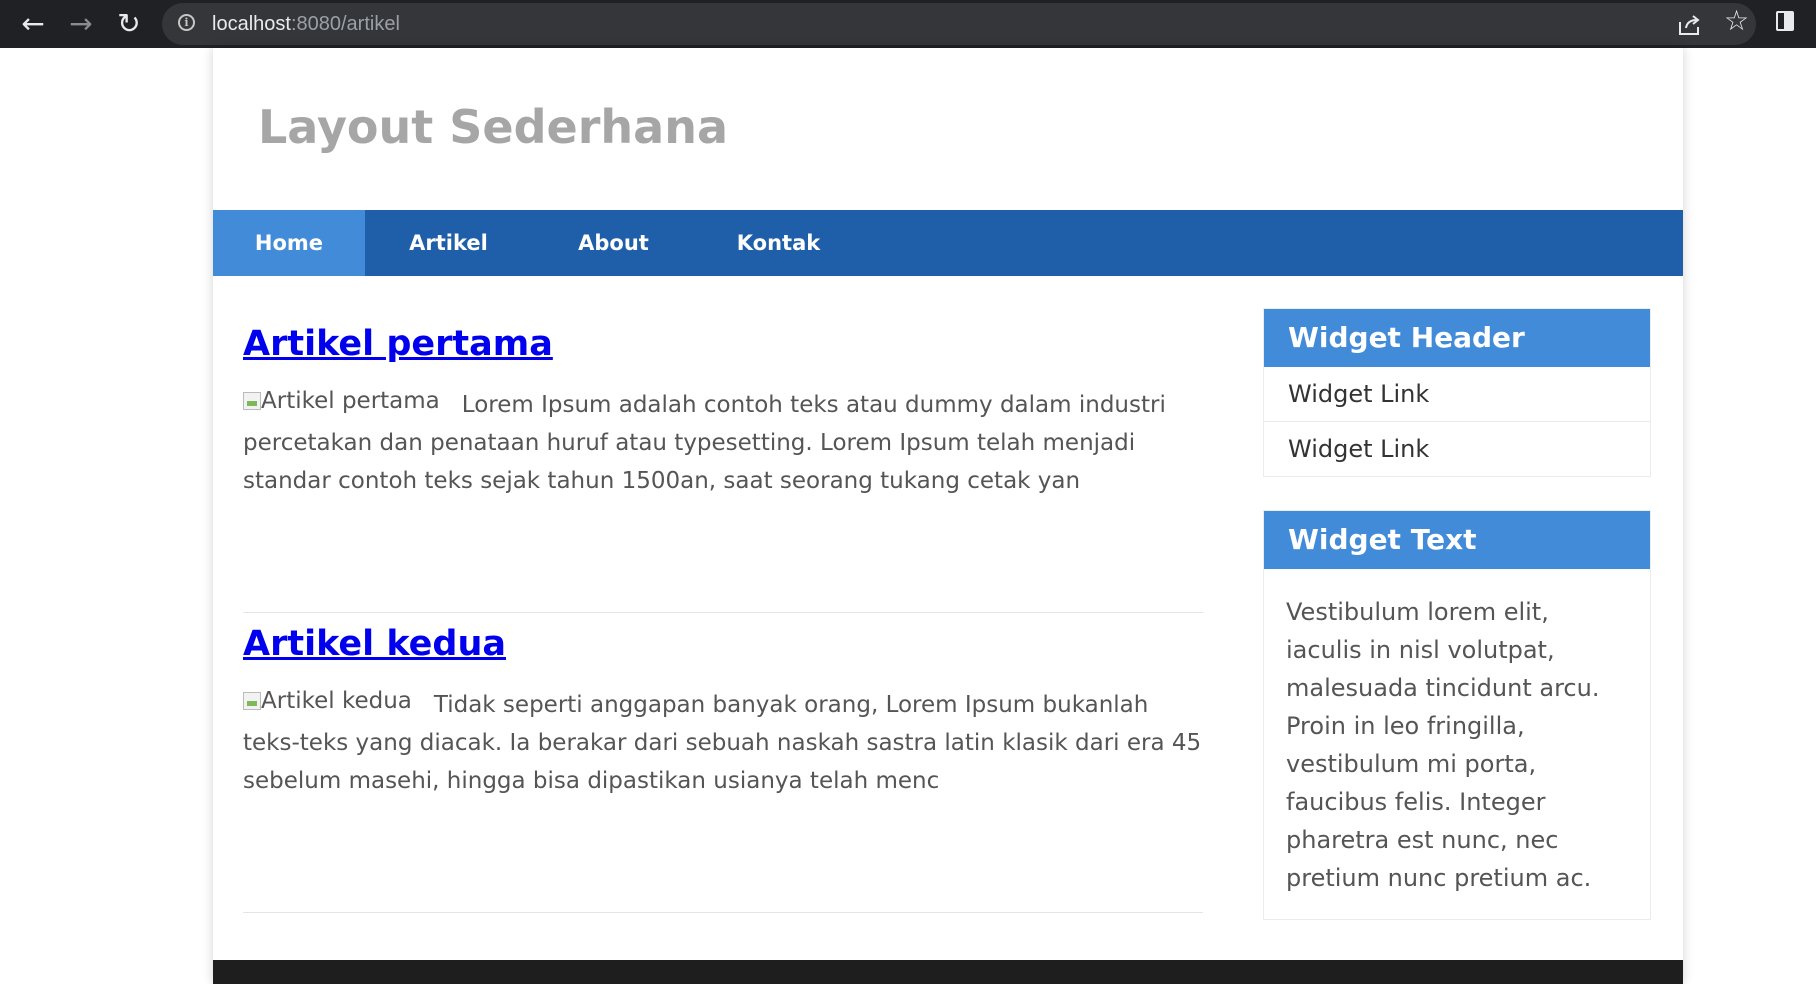 The image size is (1816, 984). I want to click on site-title: Layout Sederhana, so click(493, 127).